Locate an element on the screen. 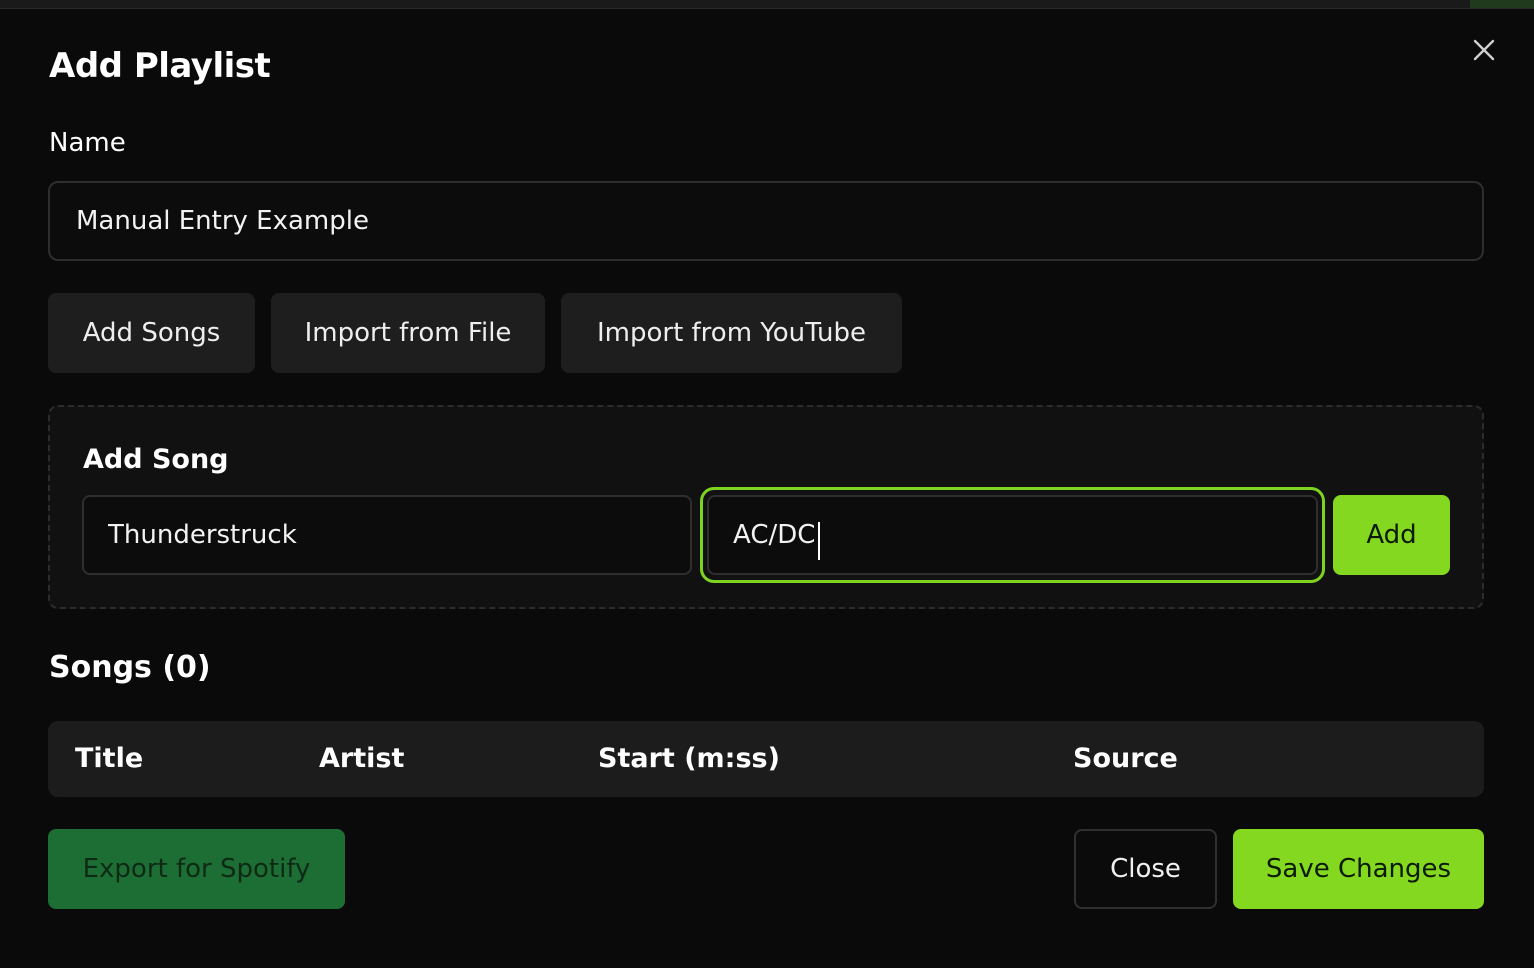 The width and height of the screenshot is (1534, 968). background-strip-accent is located at coordinates (1502, 4).